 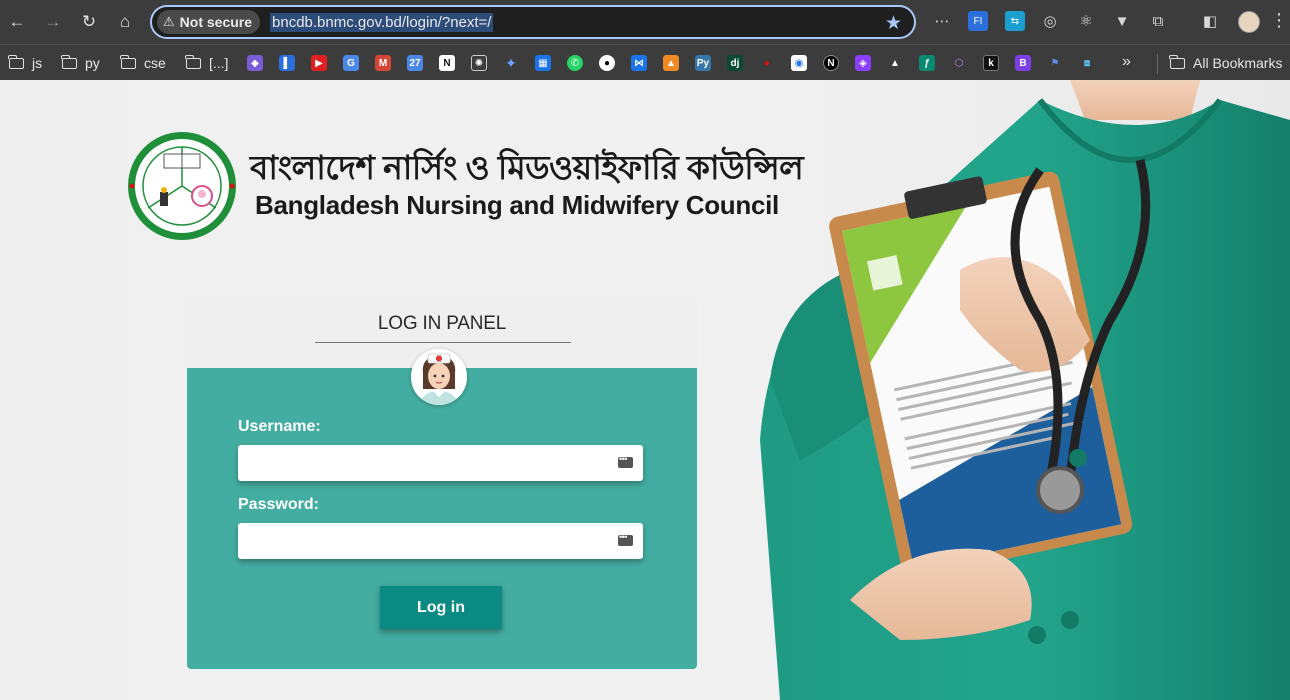 What do you see at coordinates (278, 504) in the screenshot?
I see `password-label: Password:` at bounding box center [278, 504].